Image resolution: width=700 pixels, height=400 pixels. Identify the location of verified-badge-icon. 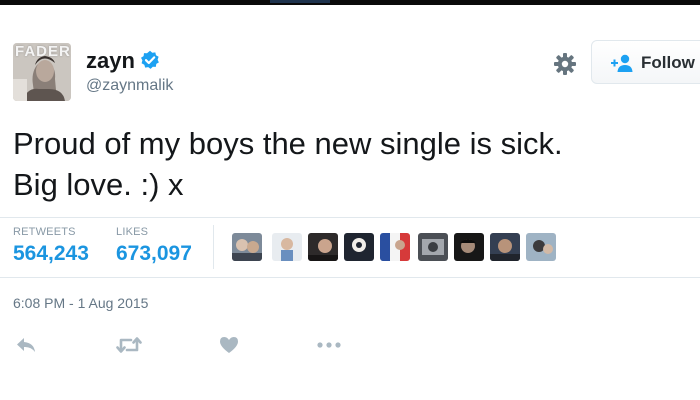
(150, 59).